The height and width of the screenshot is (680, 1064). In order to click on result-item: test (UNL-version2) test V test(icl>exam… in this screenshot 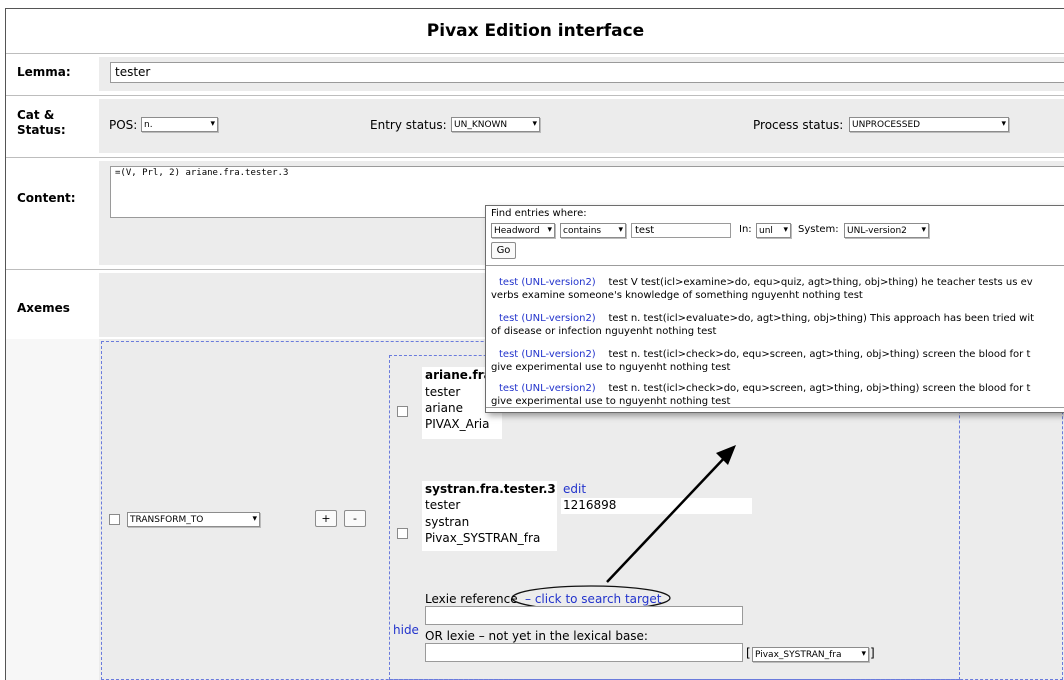, I will do `click(777, 289)`.